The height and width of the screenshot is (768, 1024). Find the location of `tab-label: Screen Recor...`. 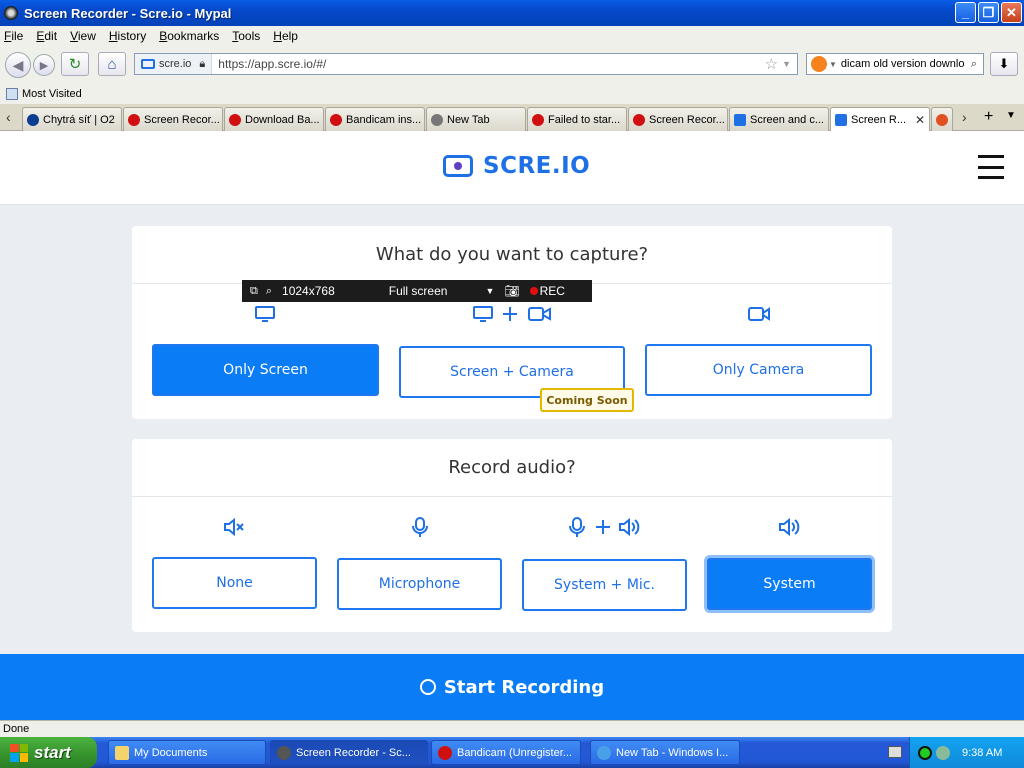

tab-label: Screen Recor... is located at coordinates (182, 119).